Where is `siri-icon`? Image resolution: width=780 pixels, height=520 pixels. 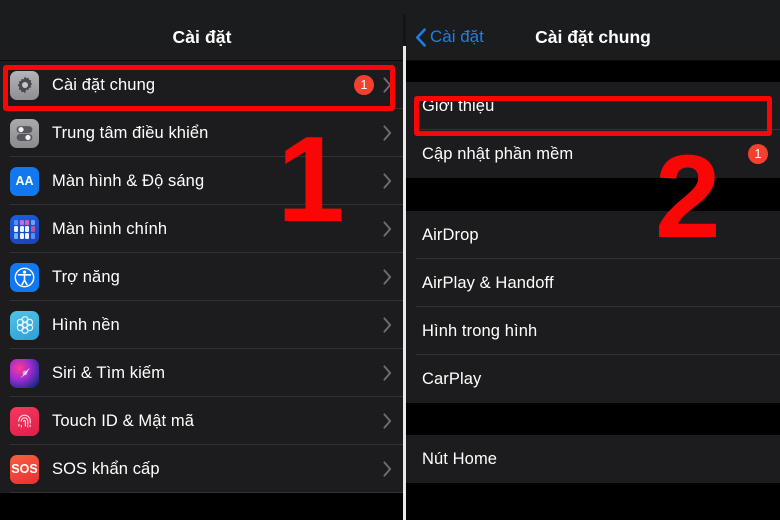
siri-icon is located at coordinates (24, 373).